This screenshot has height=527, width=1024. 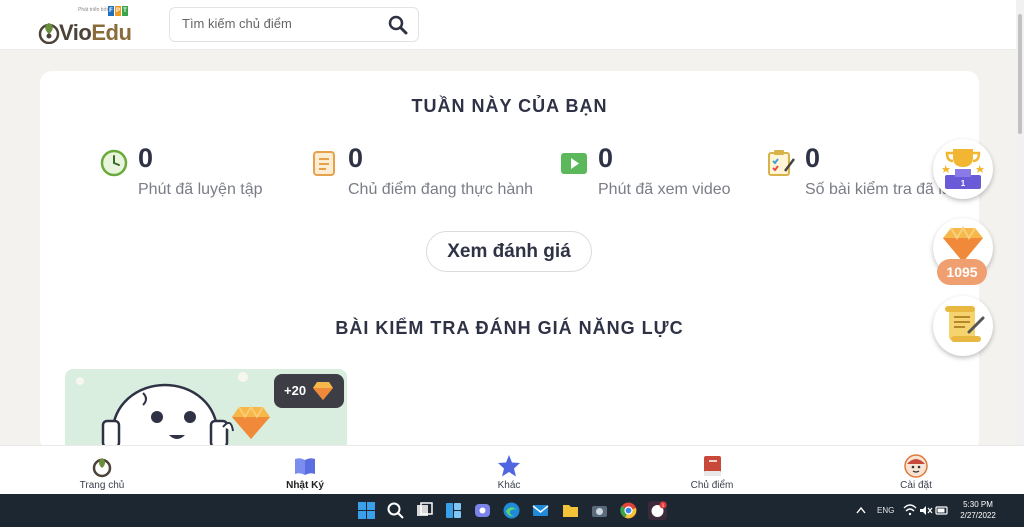 I want to click on book-icon, so click(x=712, y=466).